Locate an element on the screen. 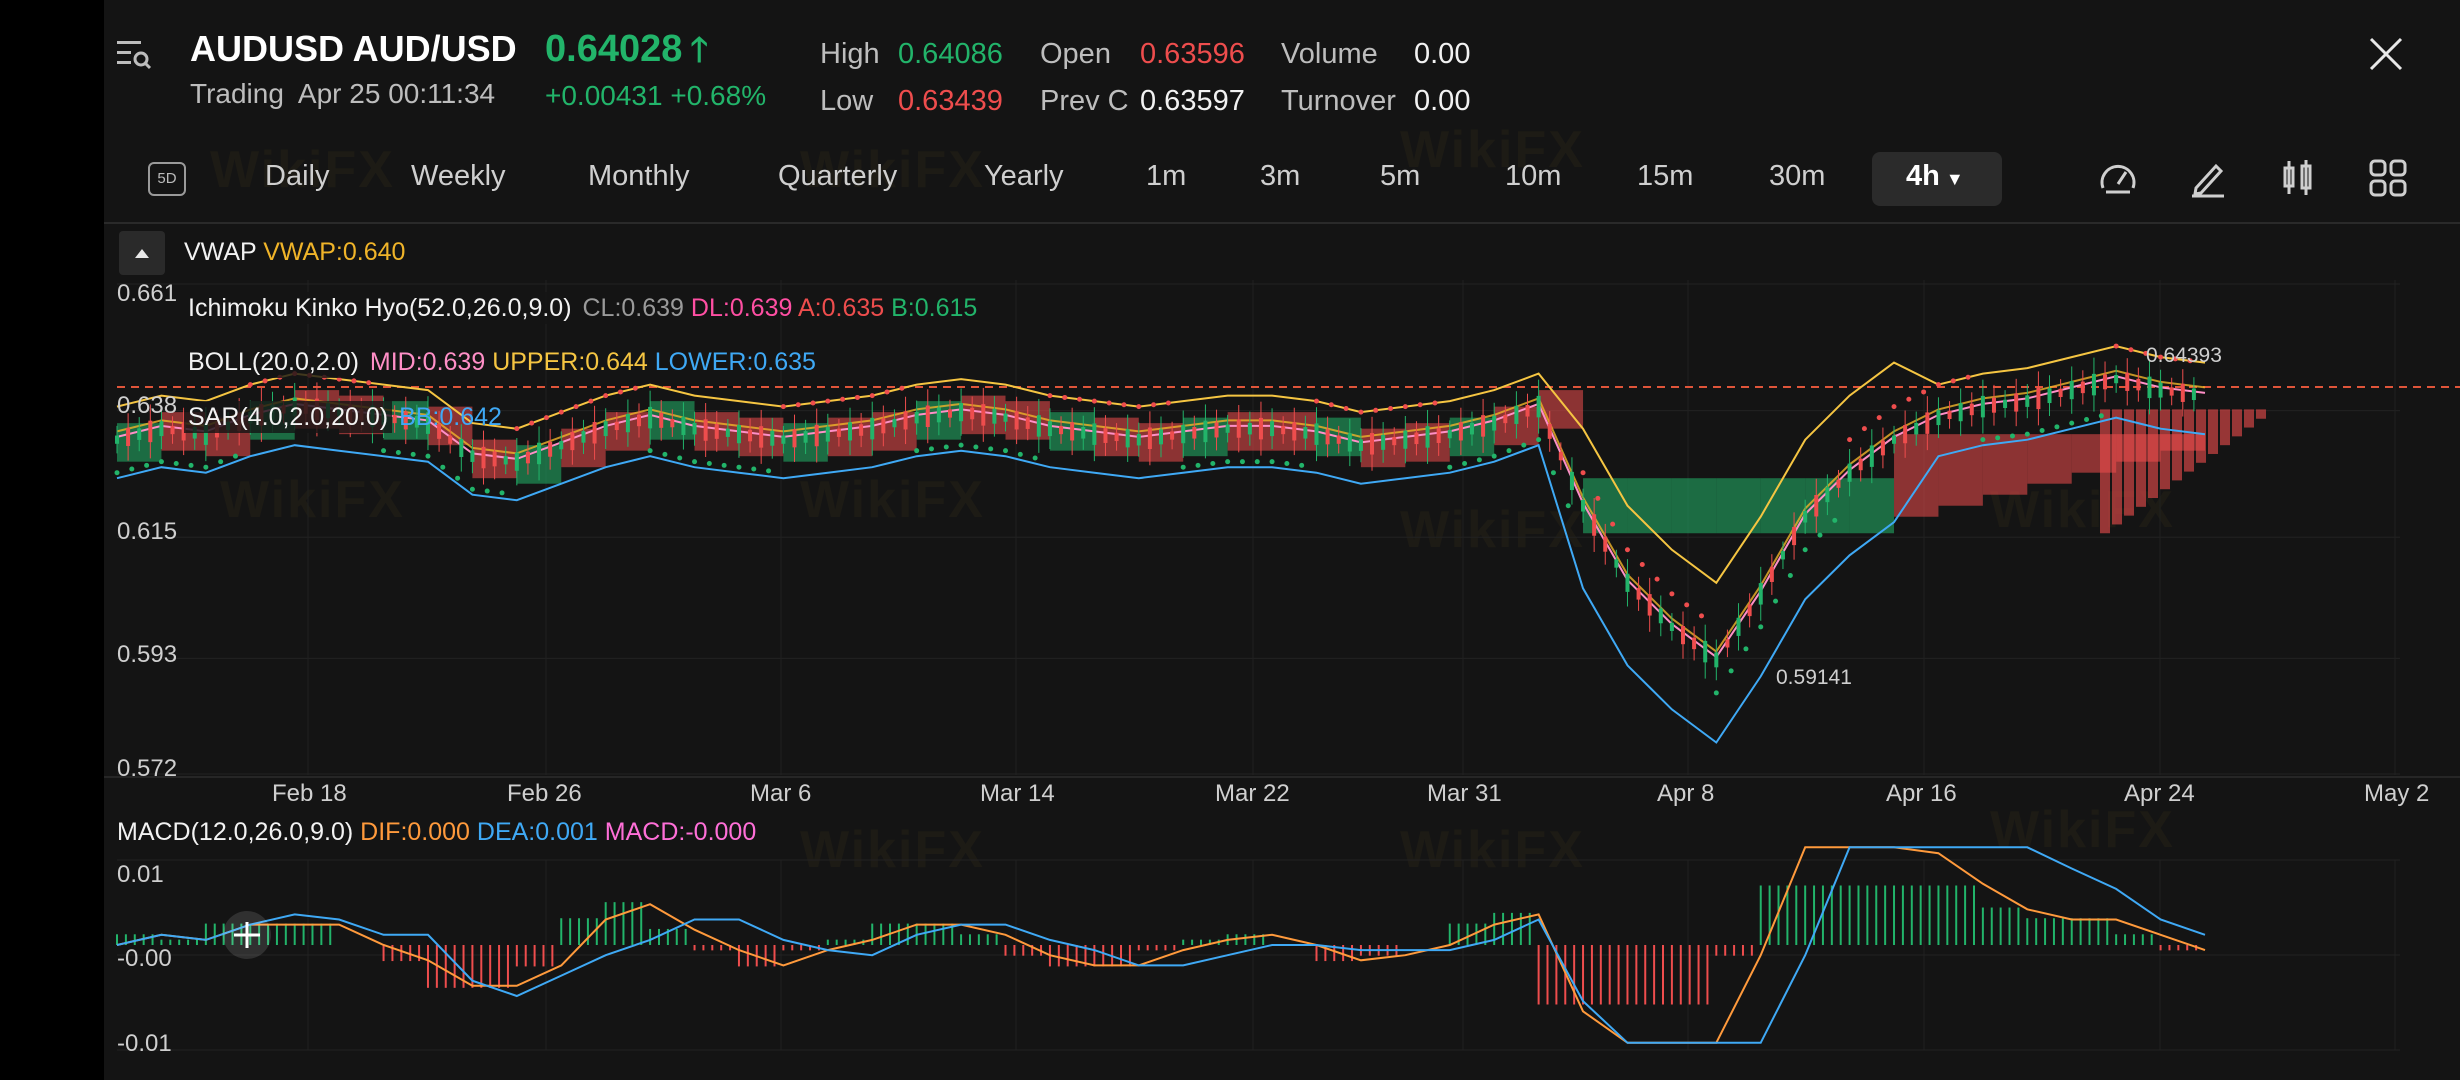 This screenshot has height=1080, width=2460. ichimoku-name: Ichimoku Kinko Hyo(52.0,26.0,9.0) is located at coordinates (380, 308).